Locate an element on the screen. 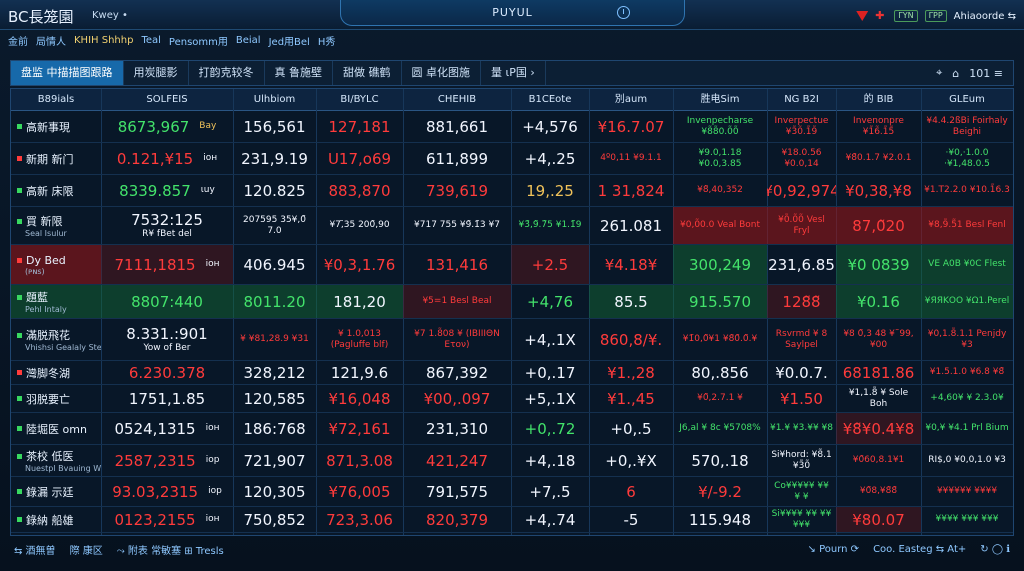 This screenshot has width=1024, height=571. value-cell-4: 867,392 is located at coordinates (457, 372).